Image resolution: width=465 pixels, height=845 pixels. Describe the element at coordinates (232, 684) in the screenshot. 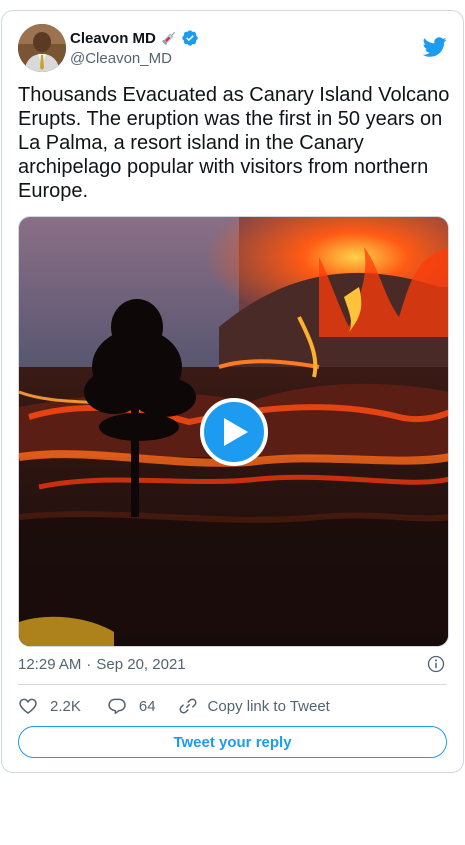

I see `divider` at that location.